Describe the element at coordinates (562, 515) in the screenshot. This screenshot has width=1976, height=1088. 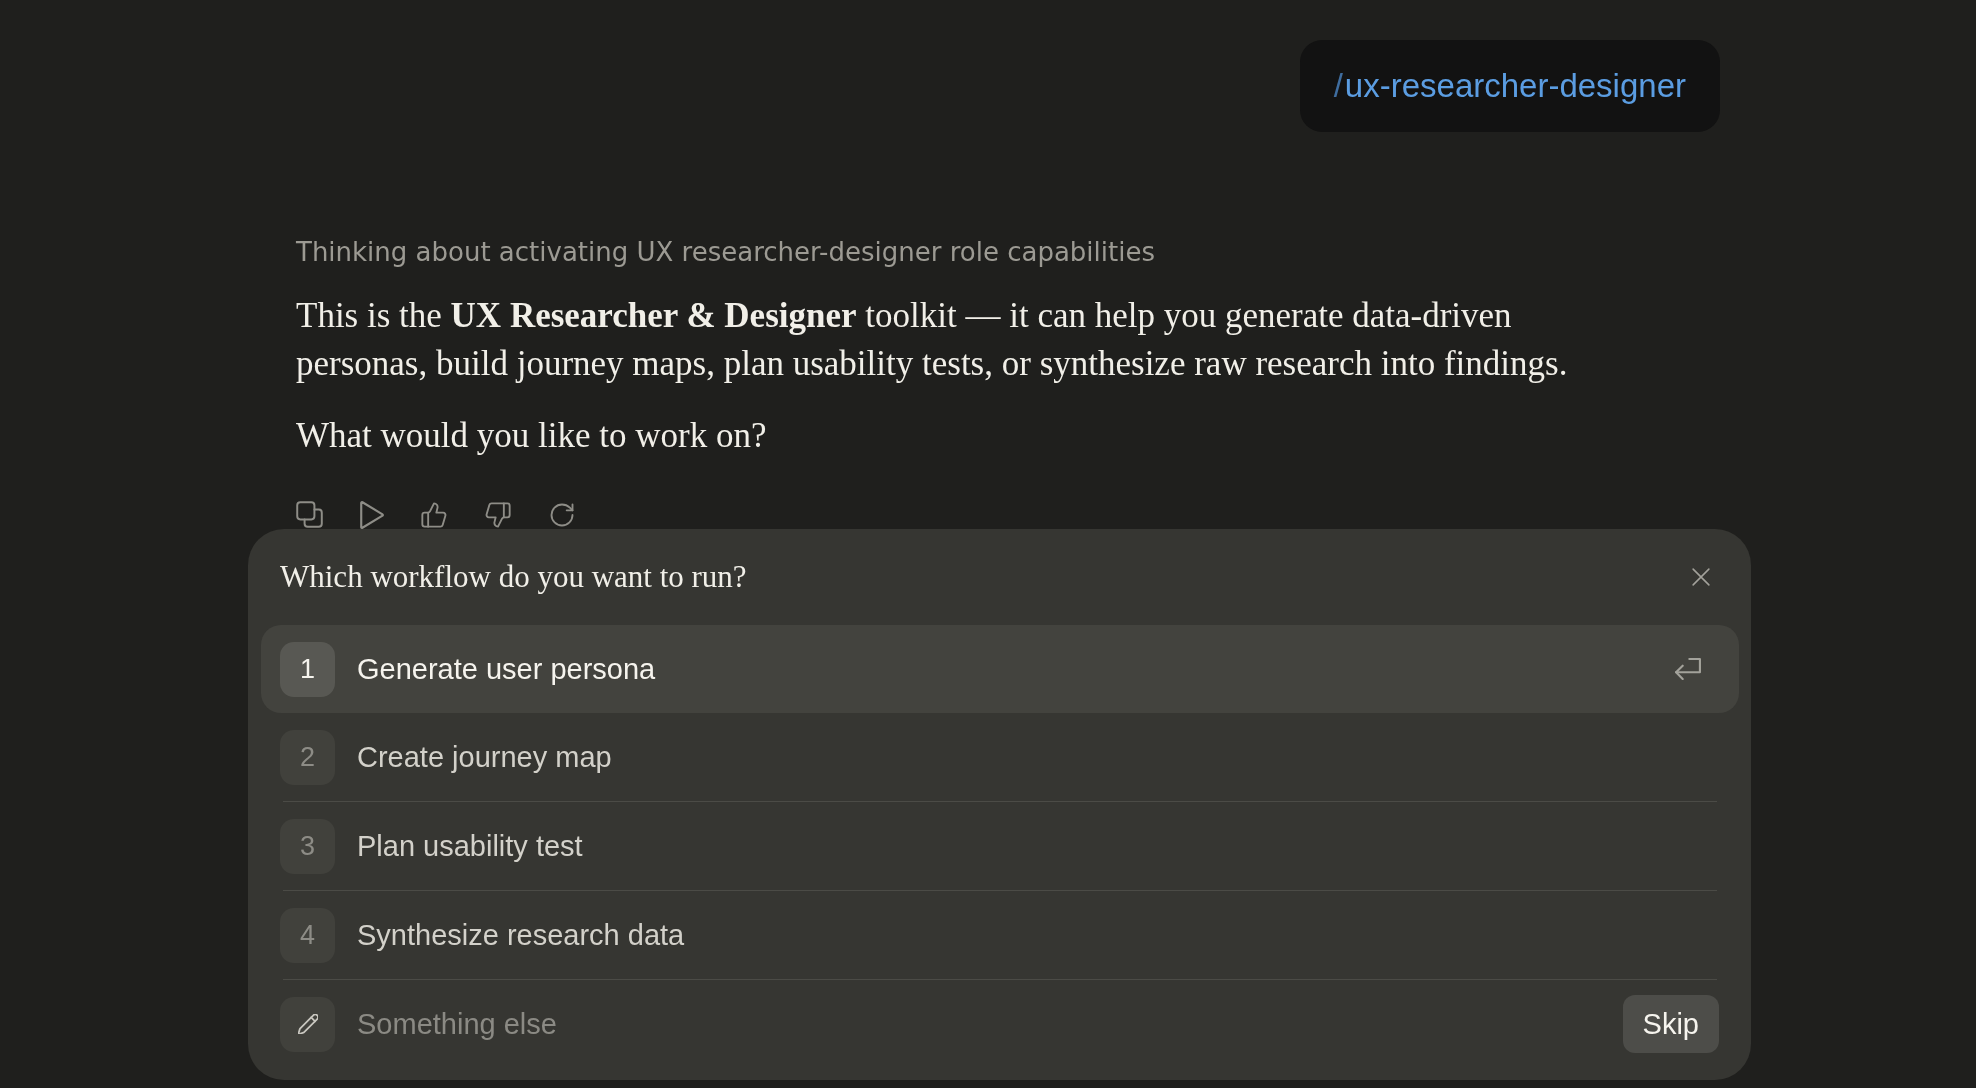
I see `retry-icon` at that location.